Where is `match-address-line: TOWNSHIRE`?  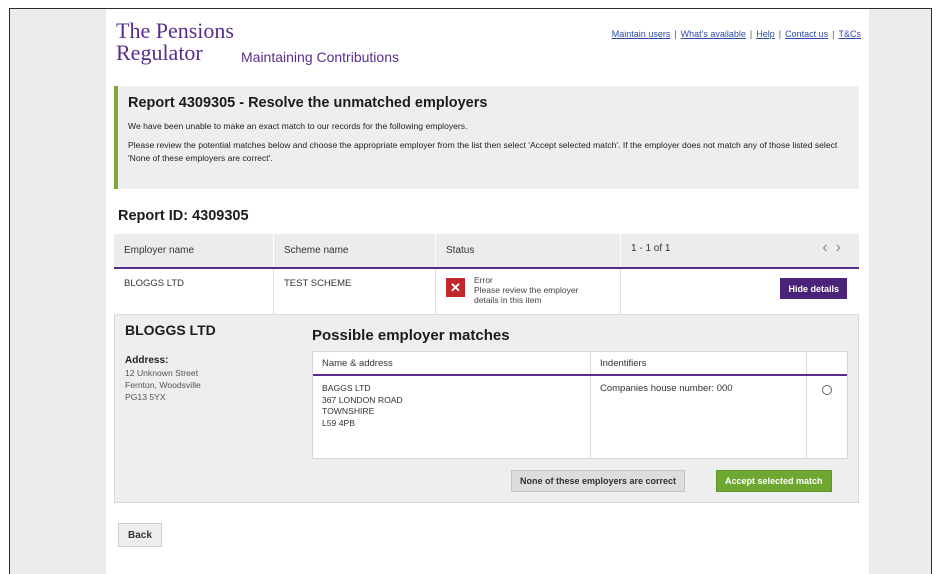 match-address-line: TOWNSHIRE is located at coordinates (348, 411).